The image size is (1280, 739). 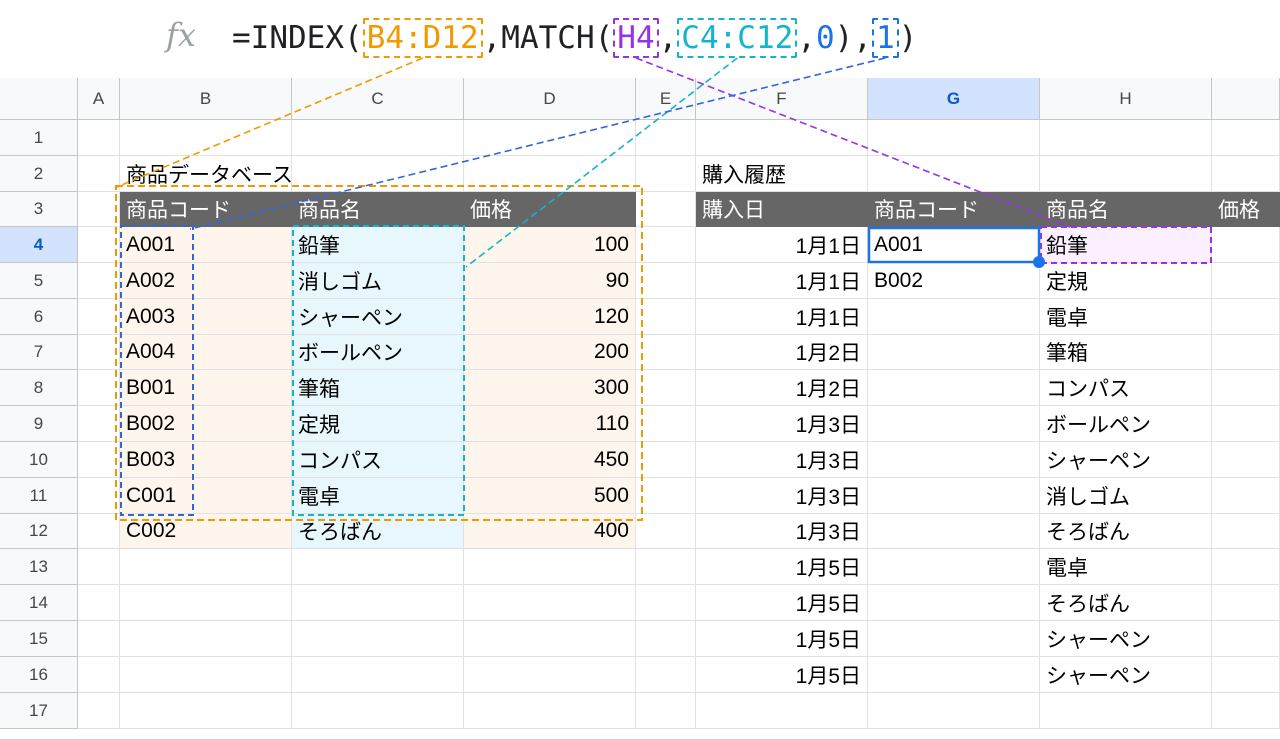 I want to click on cell-i4, so click(x=1246, y=245).